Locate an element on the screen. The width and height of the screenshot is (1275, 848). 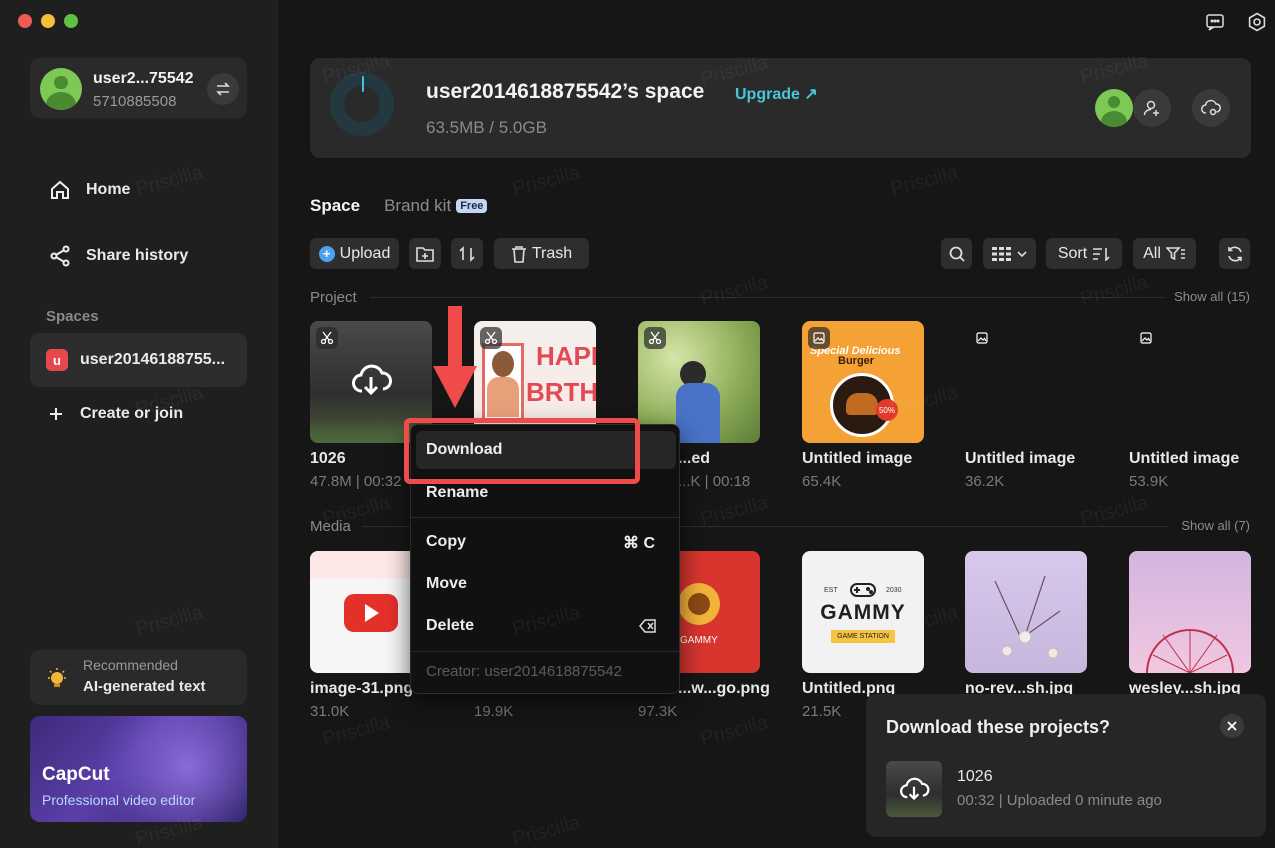
toast-close-button is located at coordinates (1232, 726).